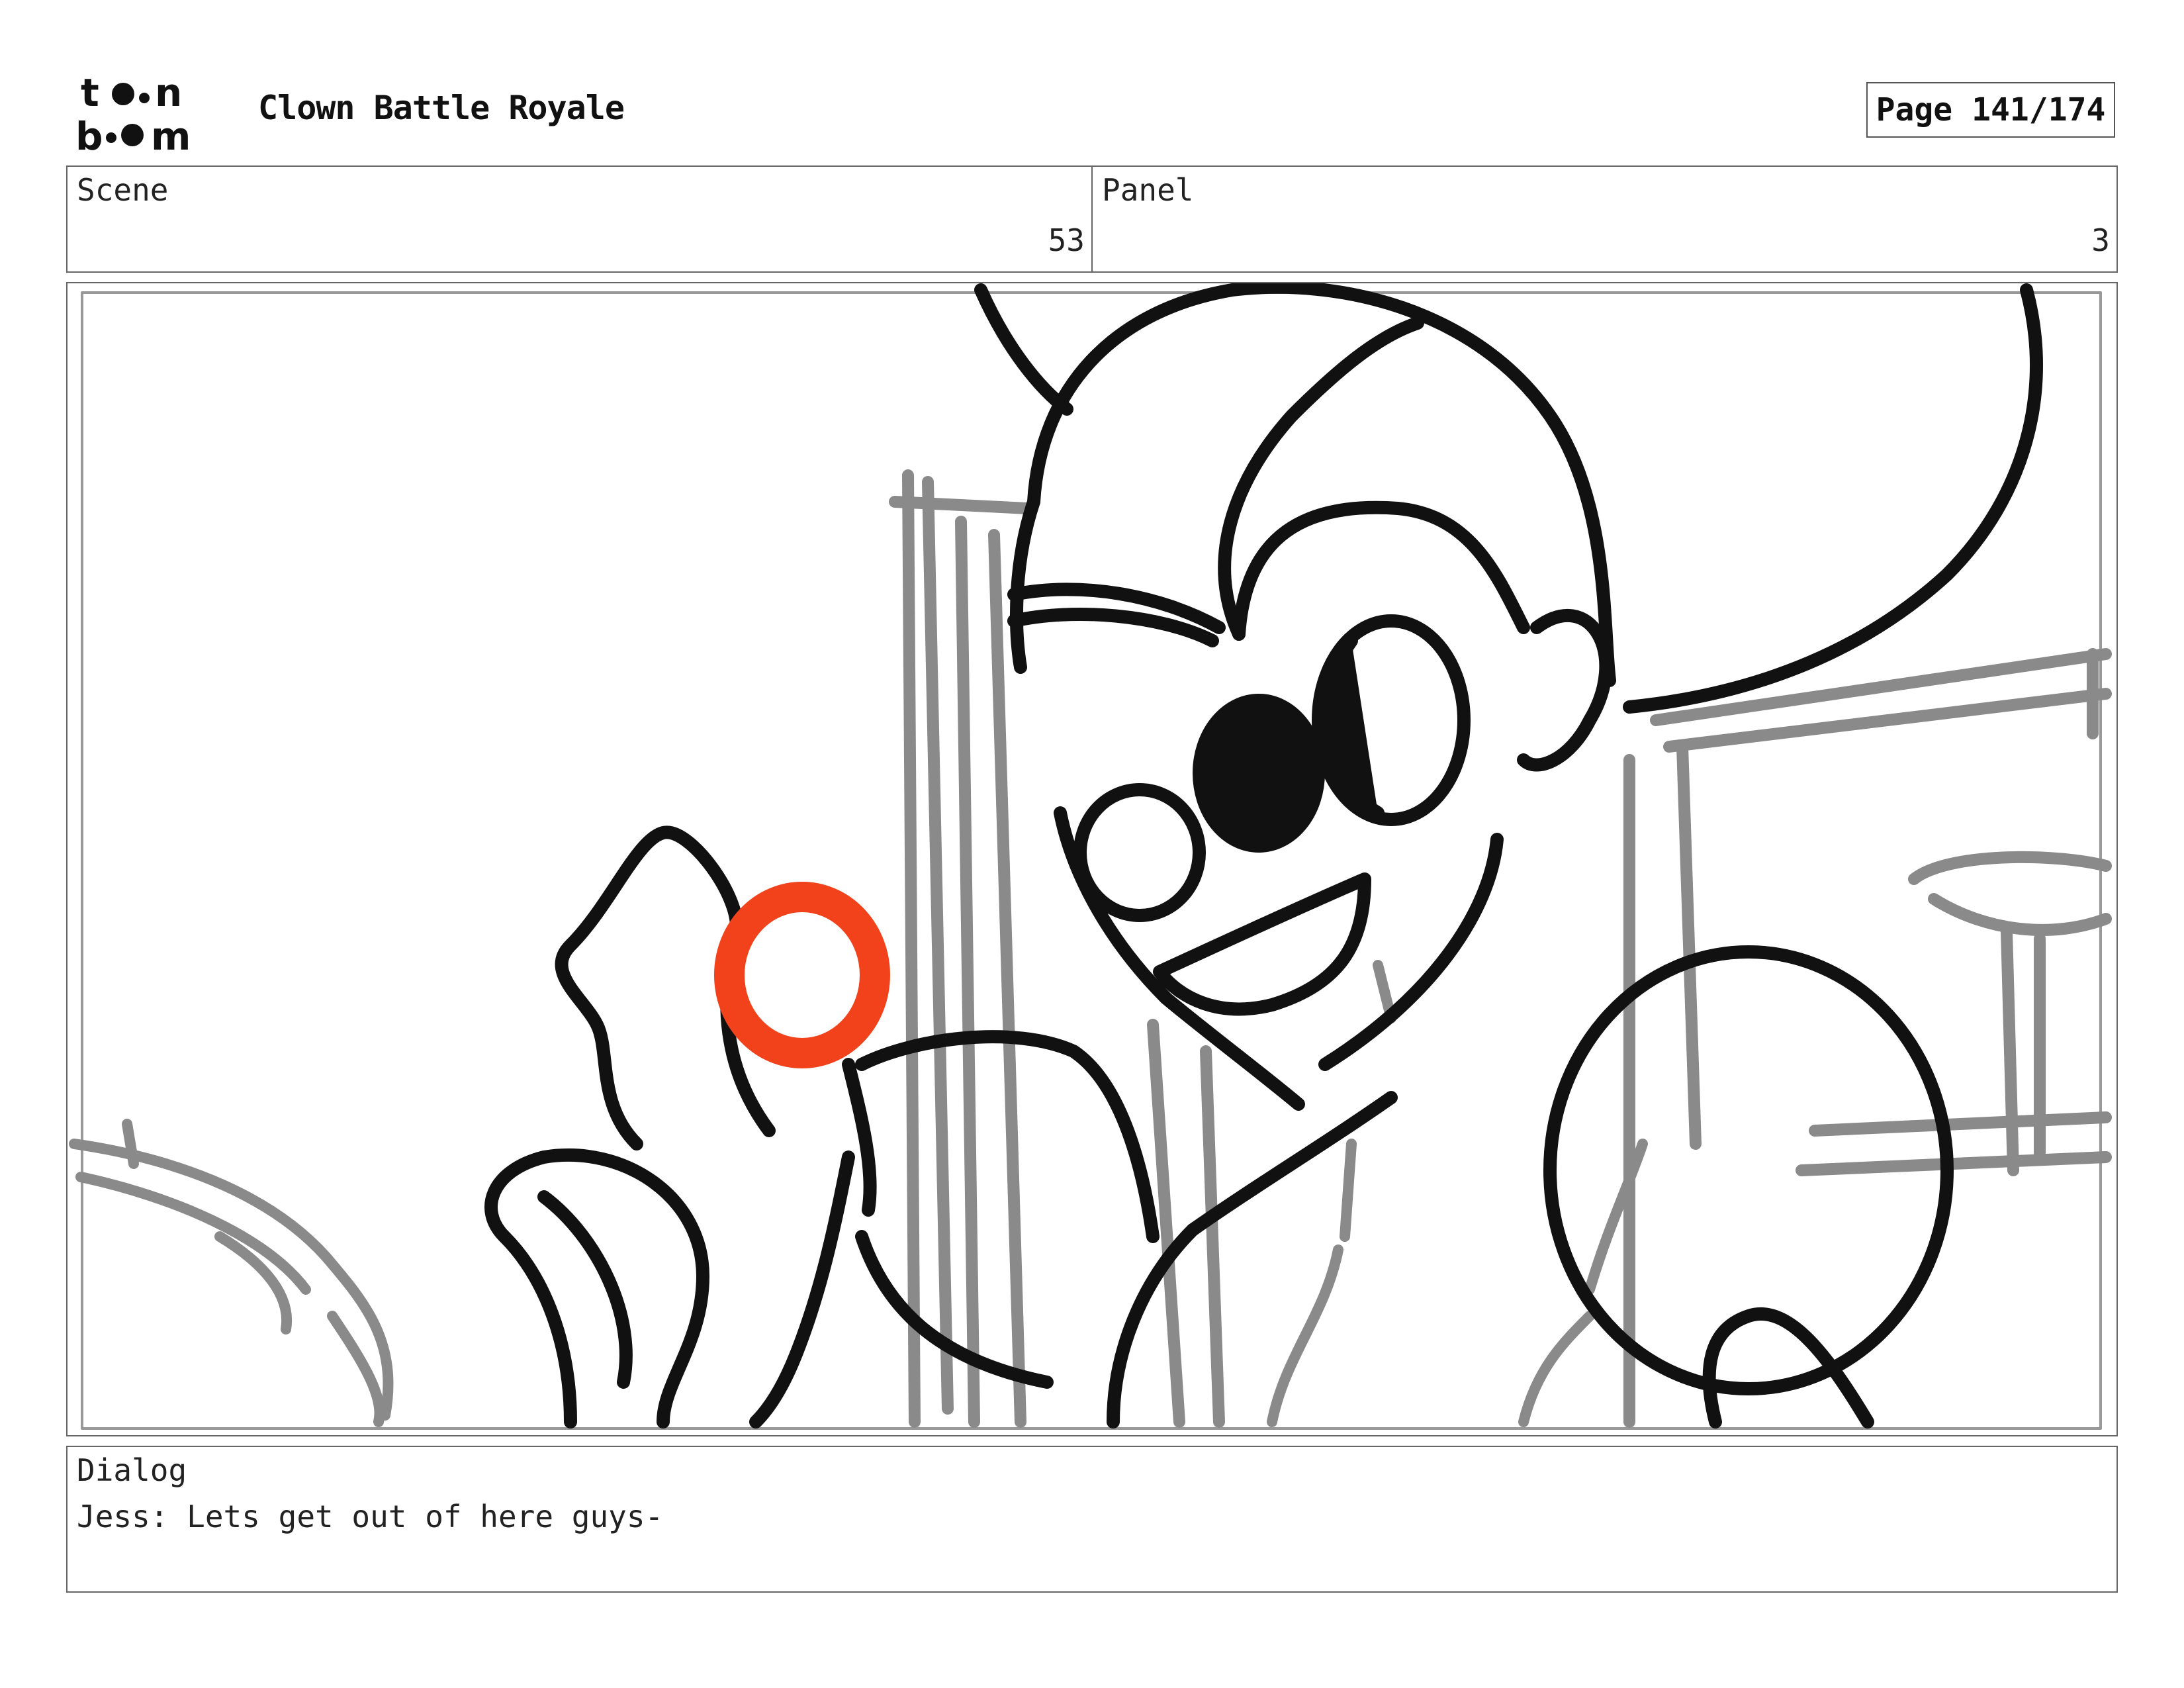 The height and width of the screenshot is (1688, 2184). I want to click on scene-cell: Scene 53, so click(579, 219).